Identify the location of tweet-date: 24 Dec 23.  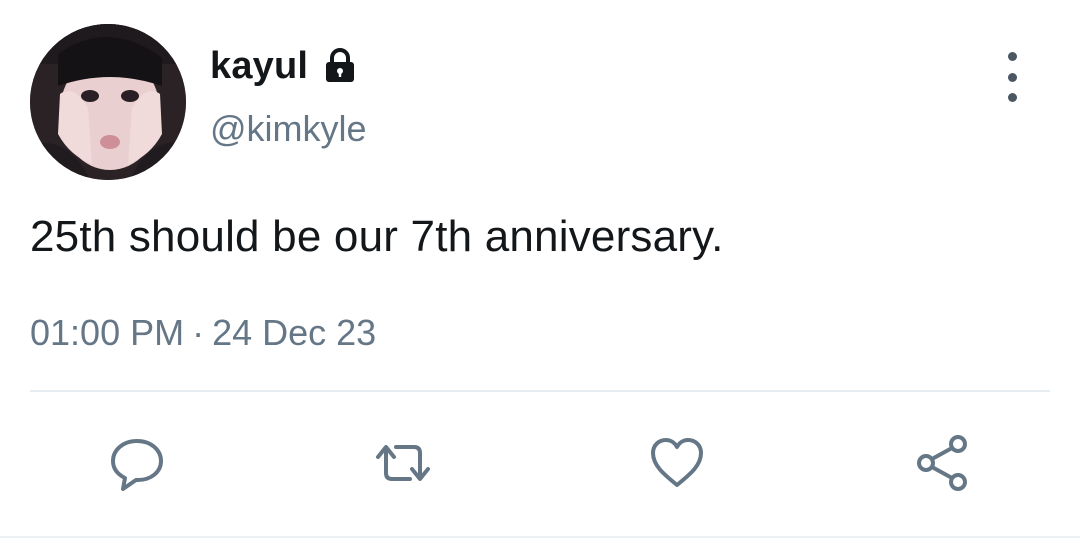
(294, 332).